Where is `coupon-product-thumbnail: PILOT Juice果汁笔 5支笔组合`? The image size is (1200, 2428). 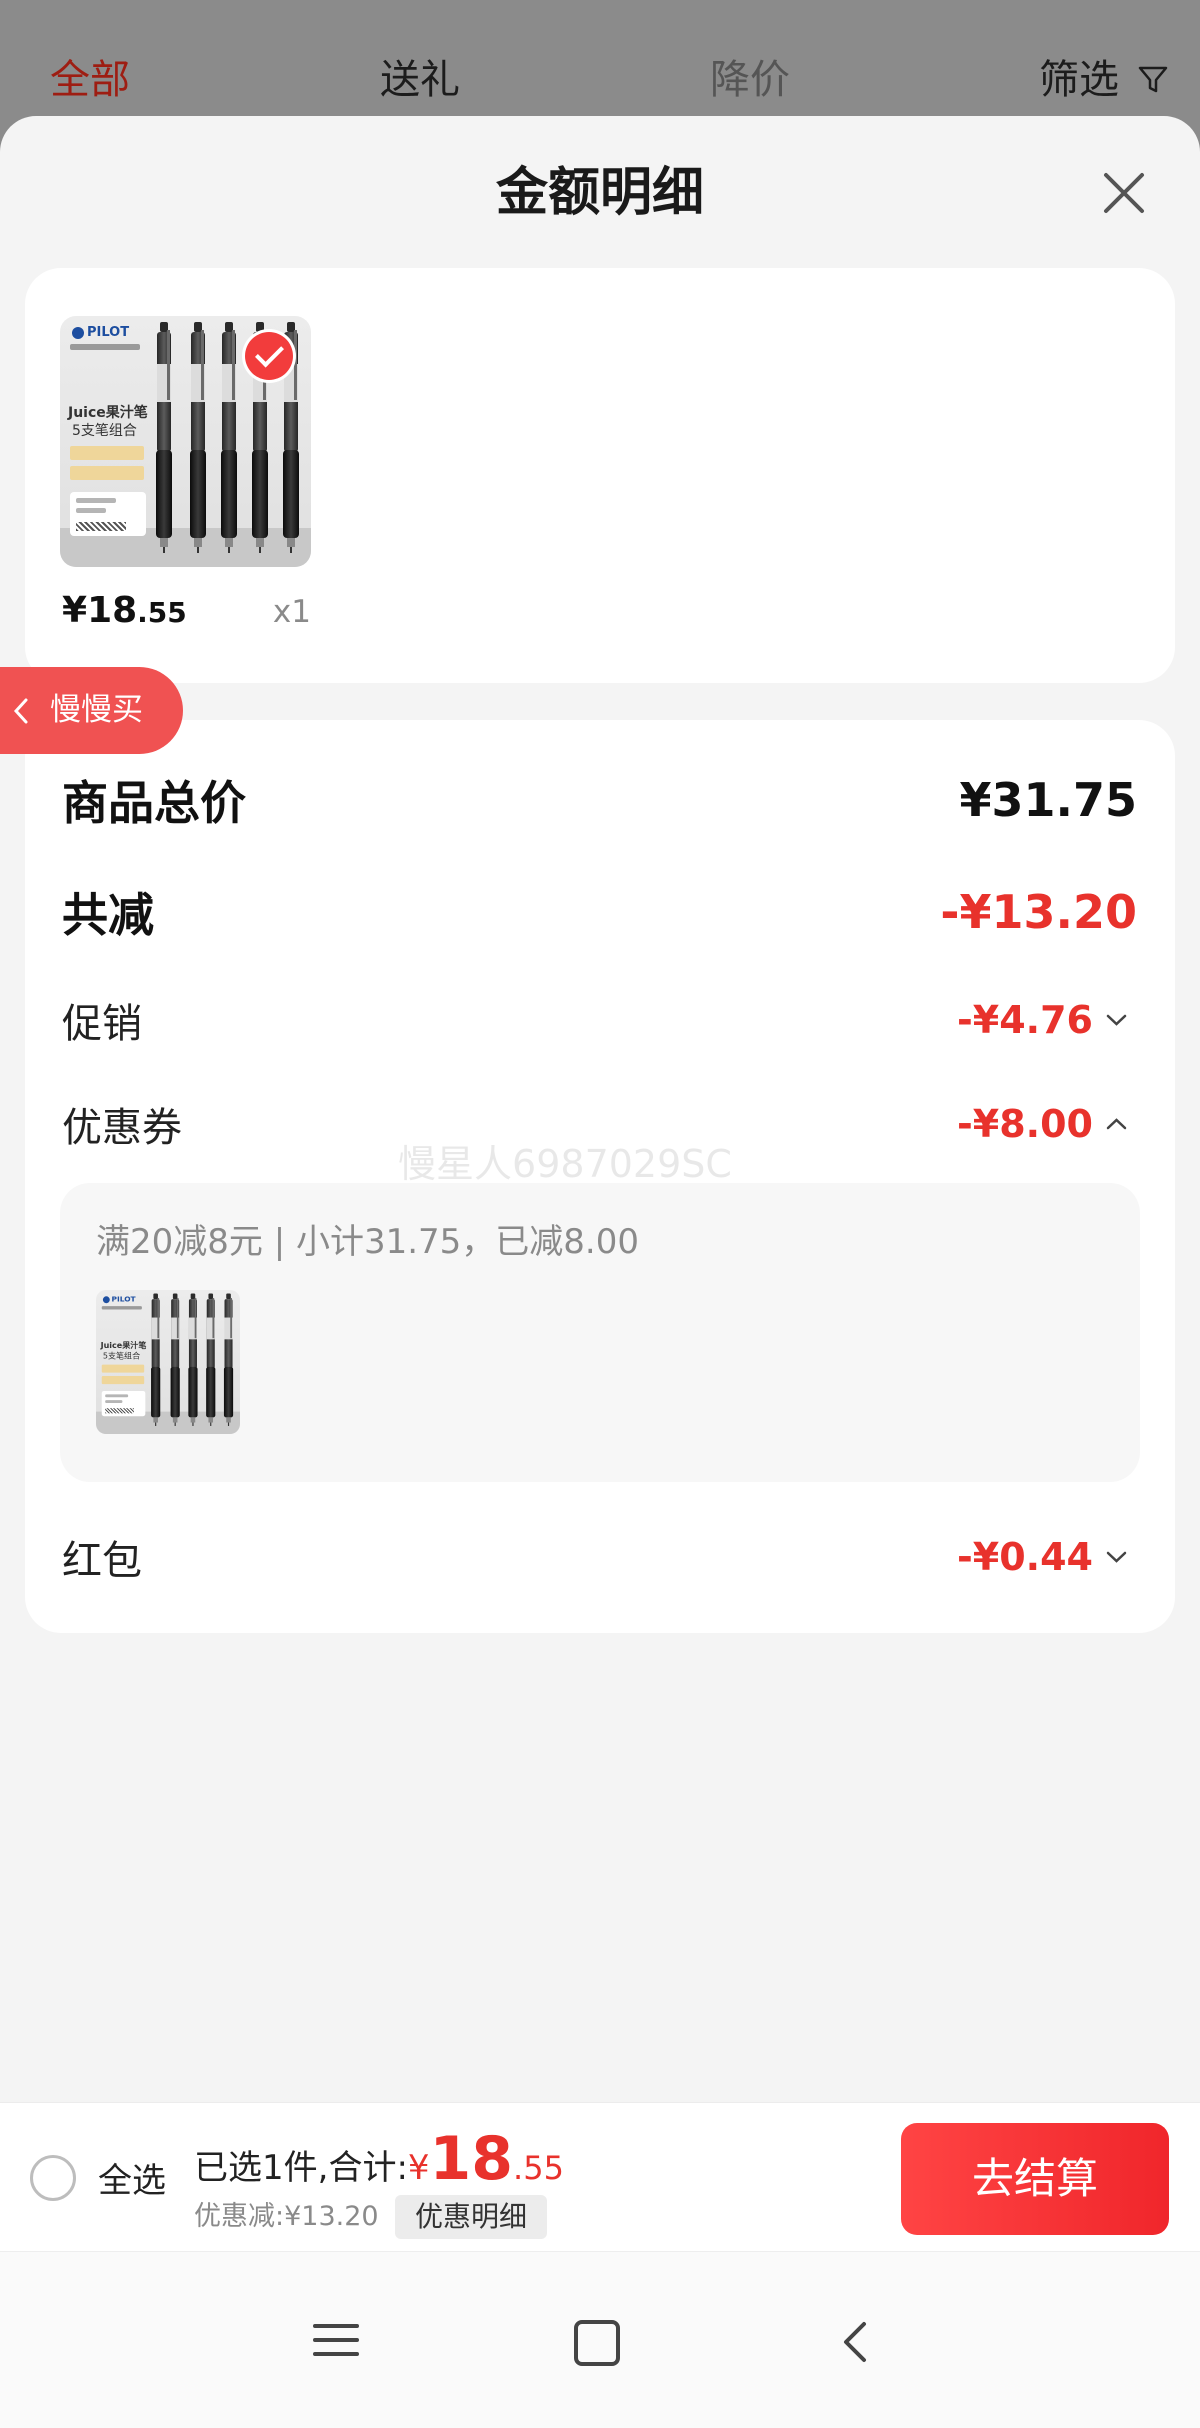
coupon-product-thumbnail: PILOT Juice果汁笔 5支笔组合 is located at coordinates (168, 1362).